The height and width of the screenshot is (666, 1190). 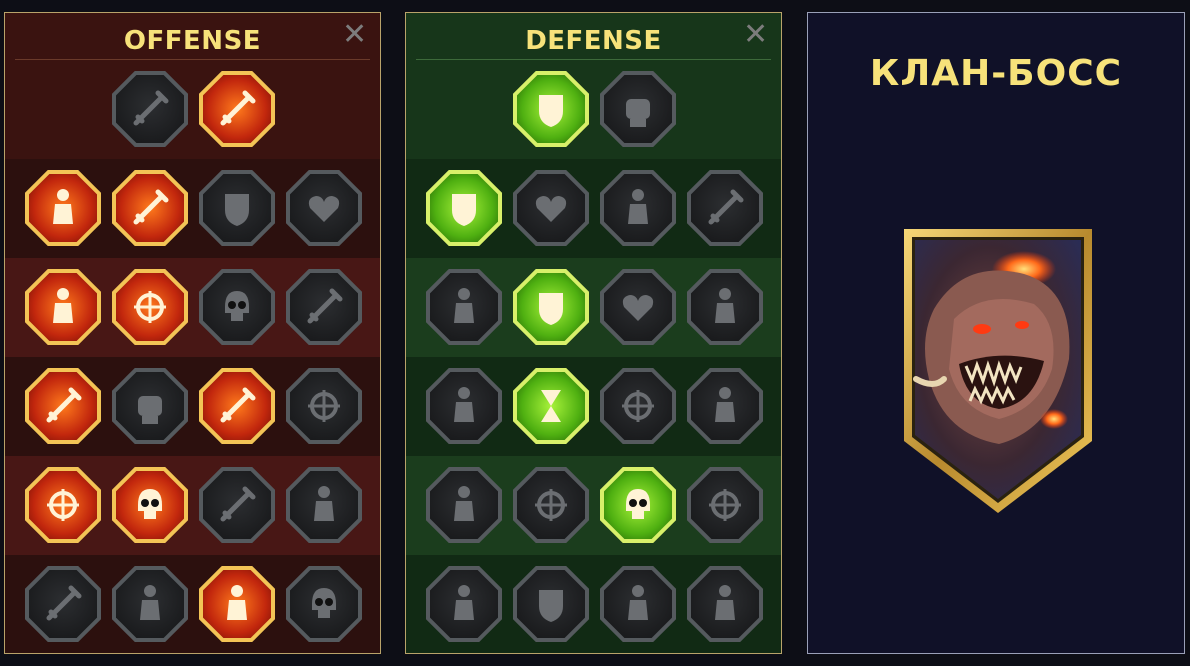 I want to click on defense-bonus-crossed-blades, so click(x=725, y=208).